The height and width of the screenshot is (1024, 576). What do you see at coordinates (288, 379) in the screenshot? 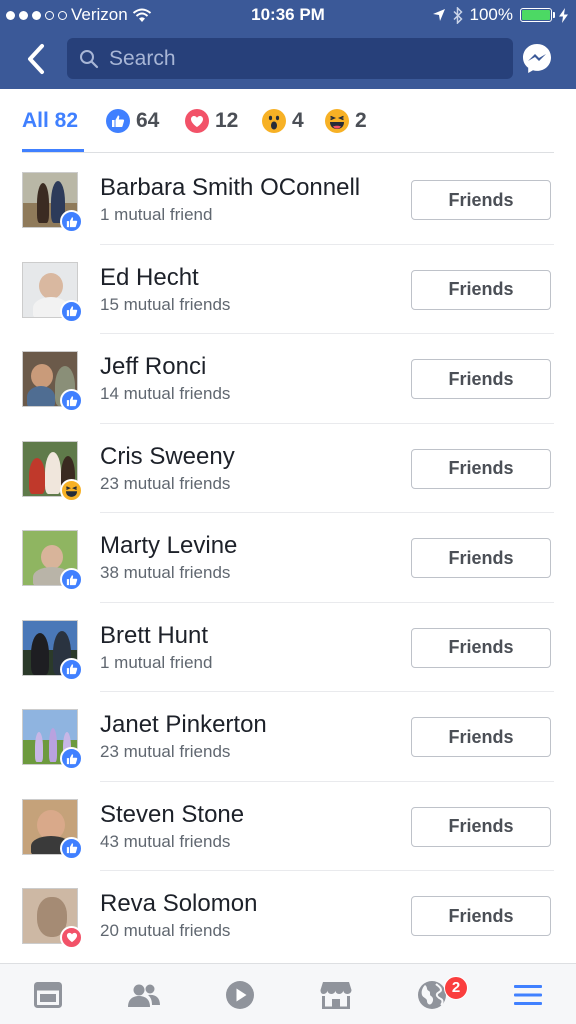
I see `list-item: Jeff Ronci 14 mutual friends Friends` at bounding box center [288, 379].